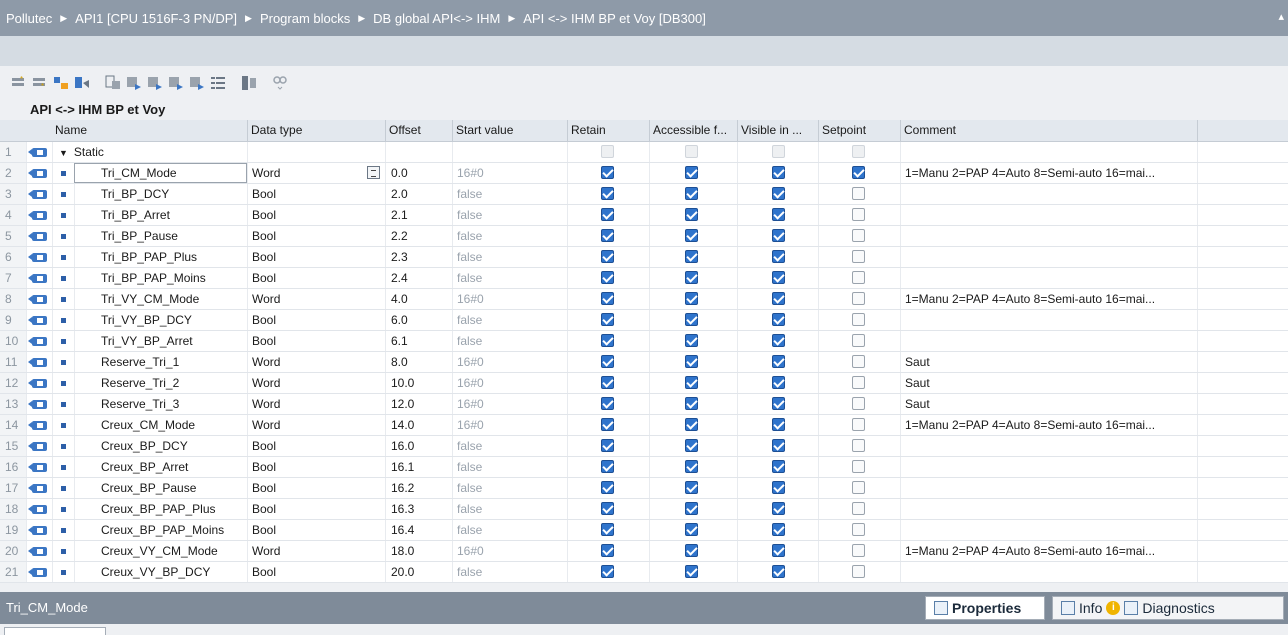  What do you see at coordinates (160, 446) in the screenshot?
I see `name-cell: Creux_BP_DCY` at bounding box center [160, 446].